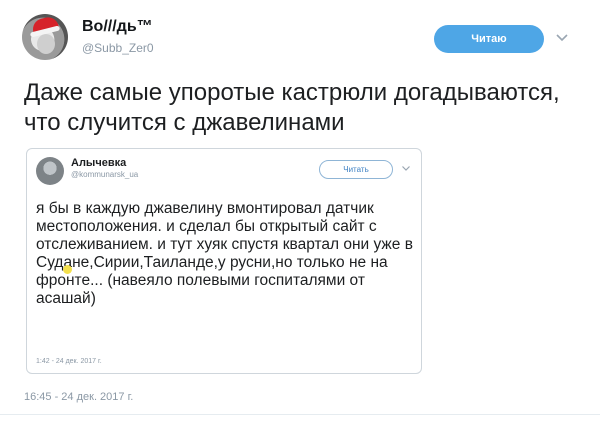 The height and width of the screenshot is (428, 600). I want to click on sticker-dot-icon, so click(67, 269).